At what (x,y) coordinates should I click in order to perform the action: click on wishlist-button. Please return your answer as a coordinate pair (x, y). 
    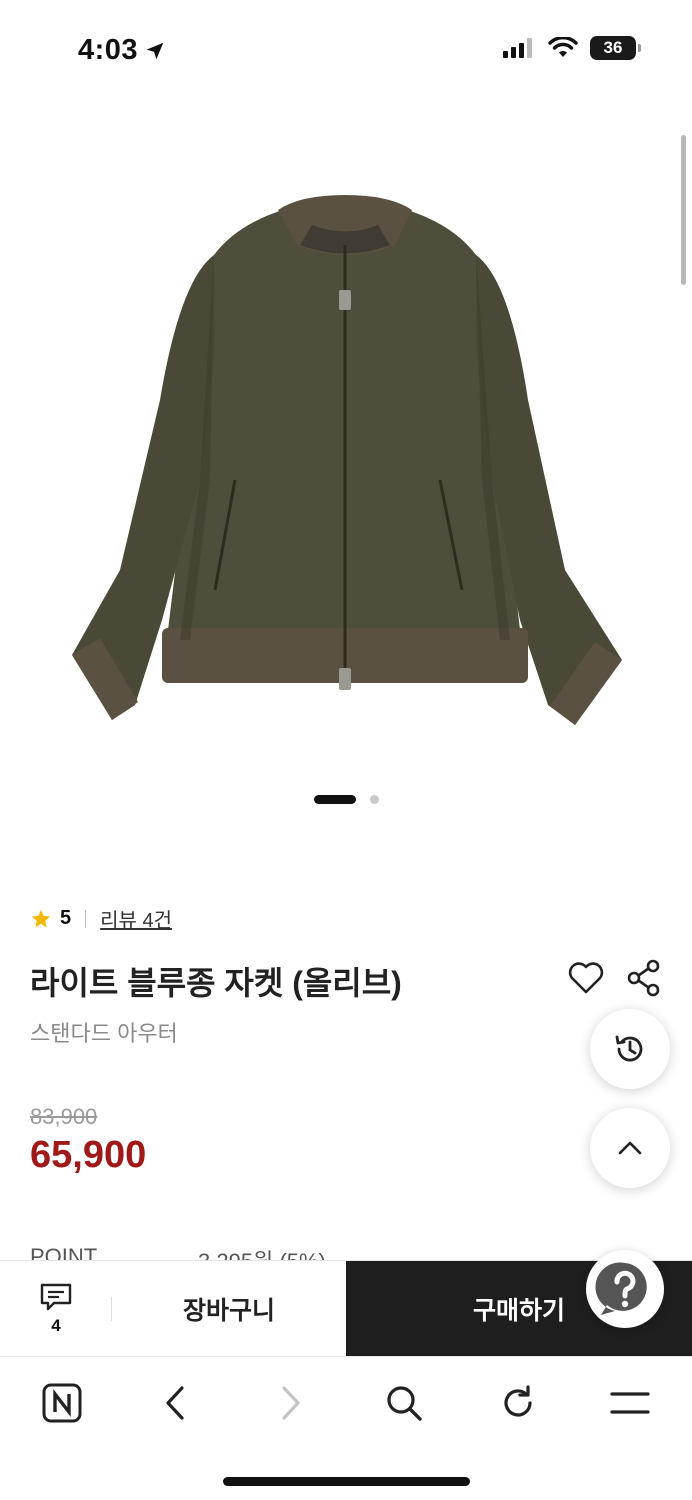
    Looking at the image, I should click on (586, 978).